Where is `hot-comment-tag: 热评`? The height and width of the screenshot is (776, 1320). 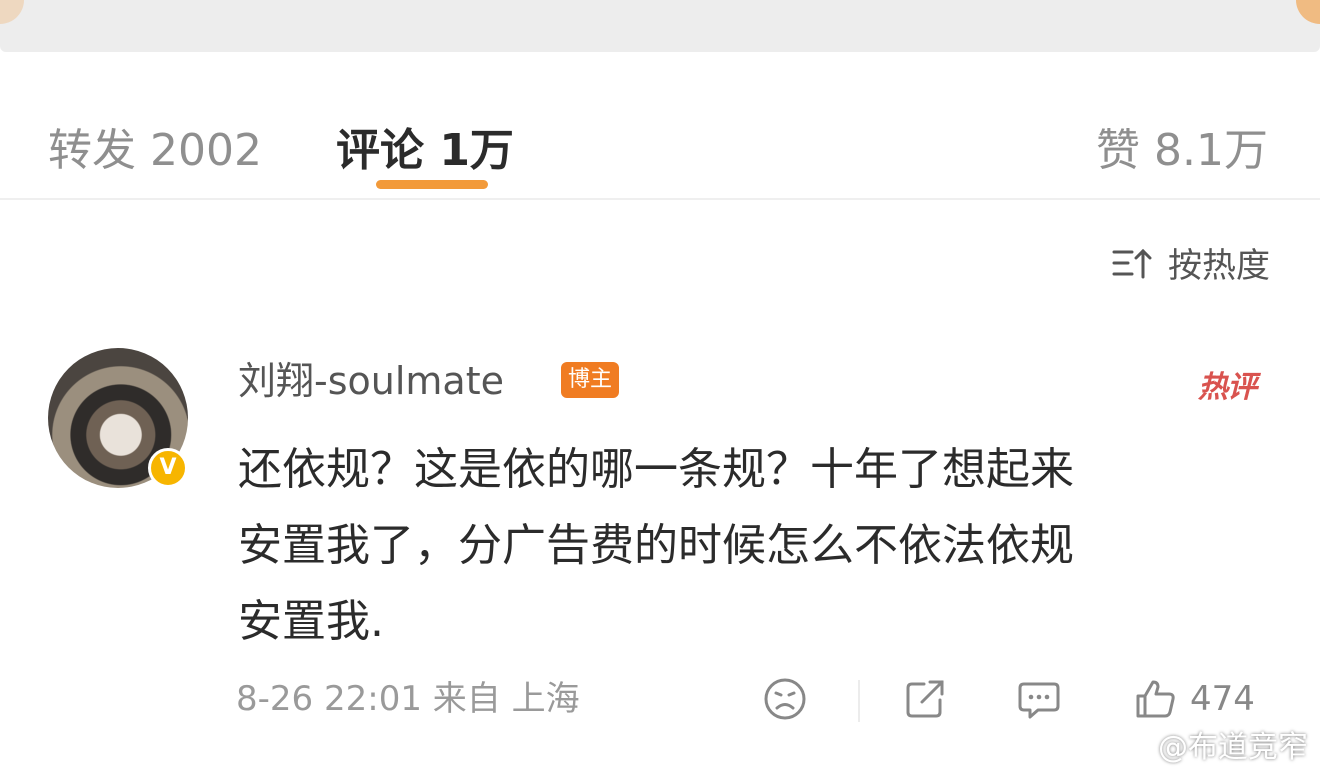
hot-comment-tag: 热评 is located at coordinates (1227, 387).